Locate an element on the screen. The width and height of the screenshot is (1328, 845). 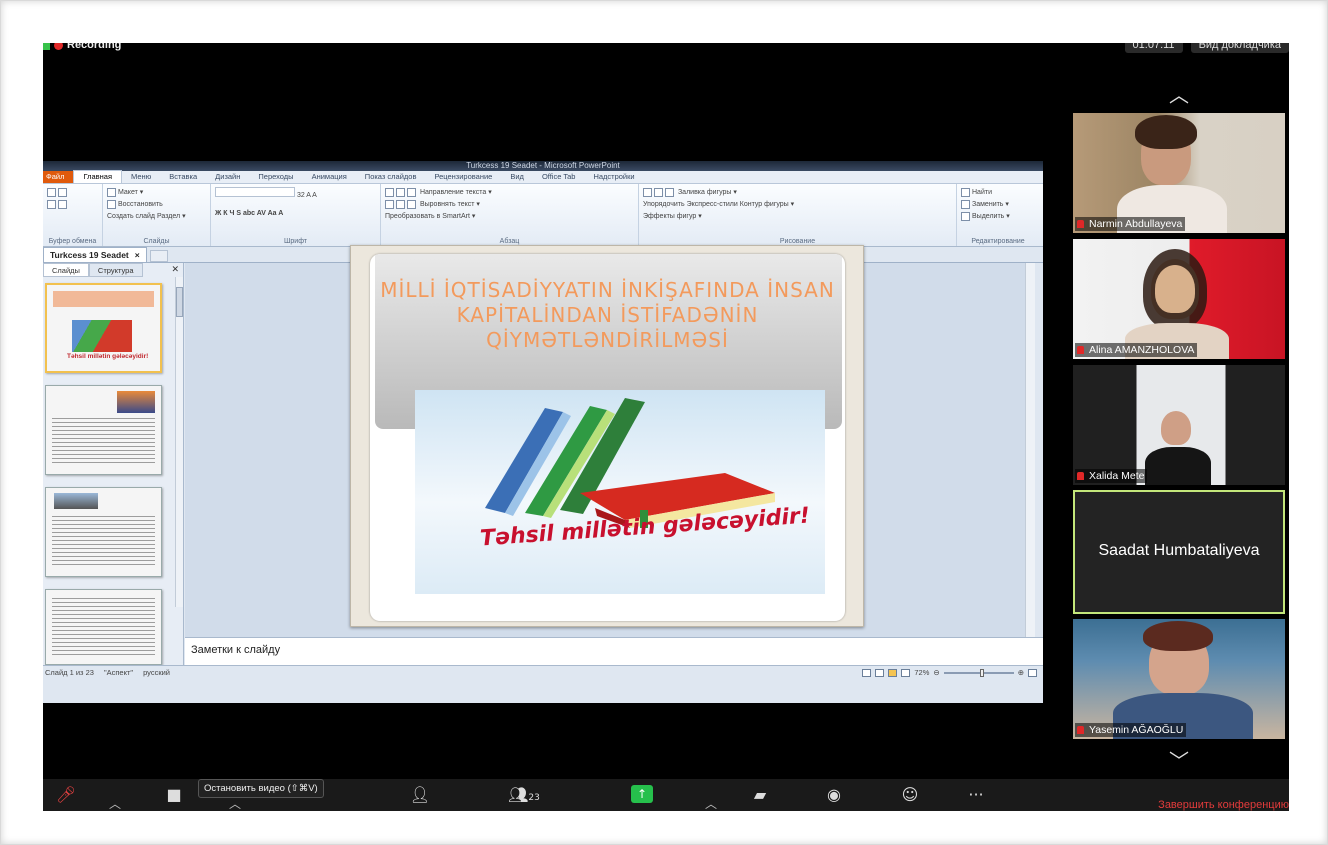
gallery-down-arrow-icon: ﹀ is located at coordinates (1179, 759).